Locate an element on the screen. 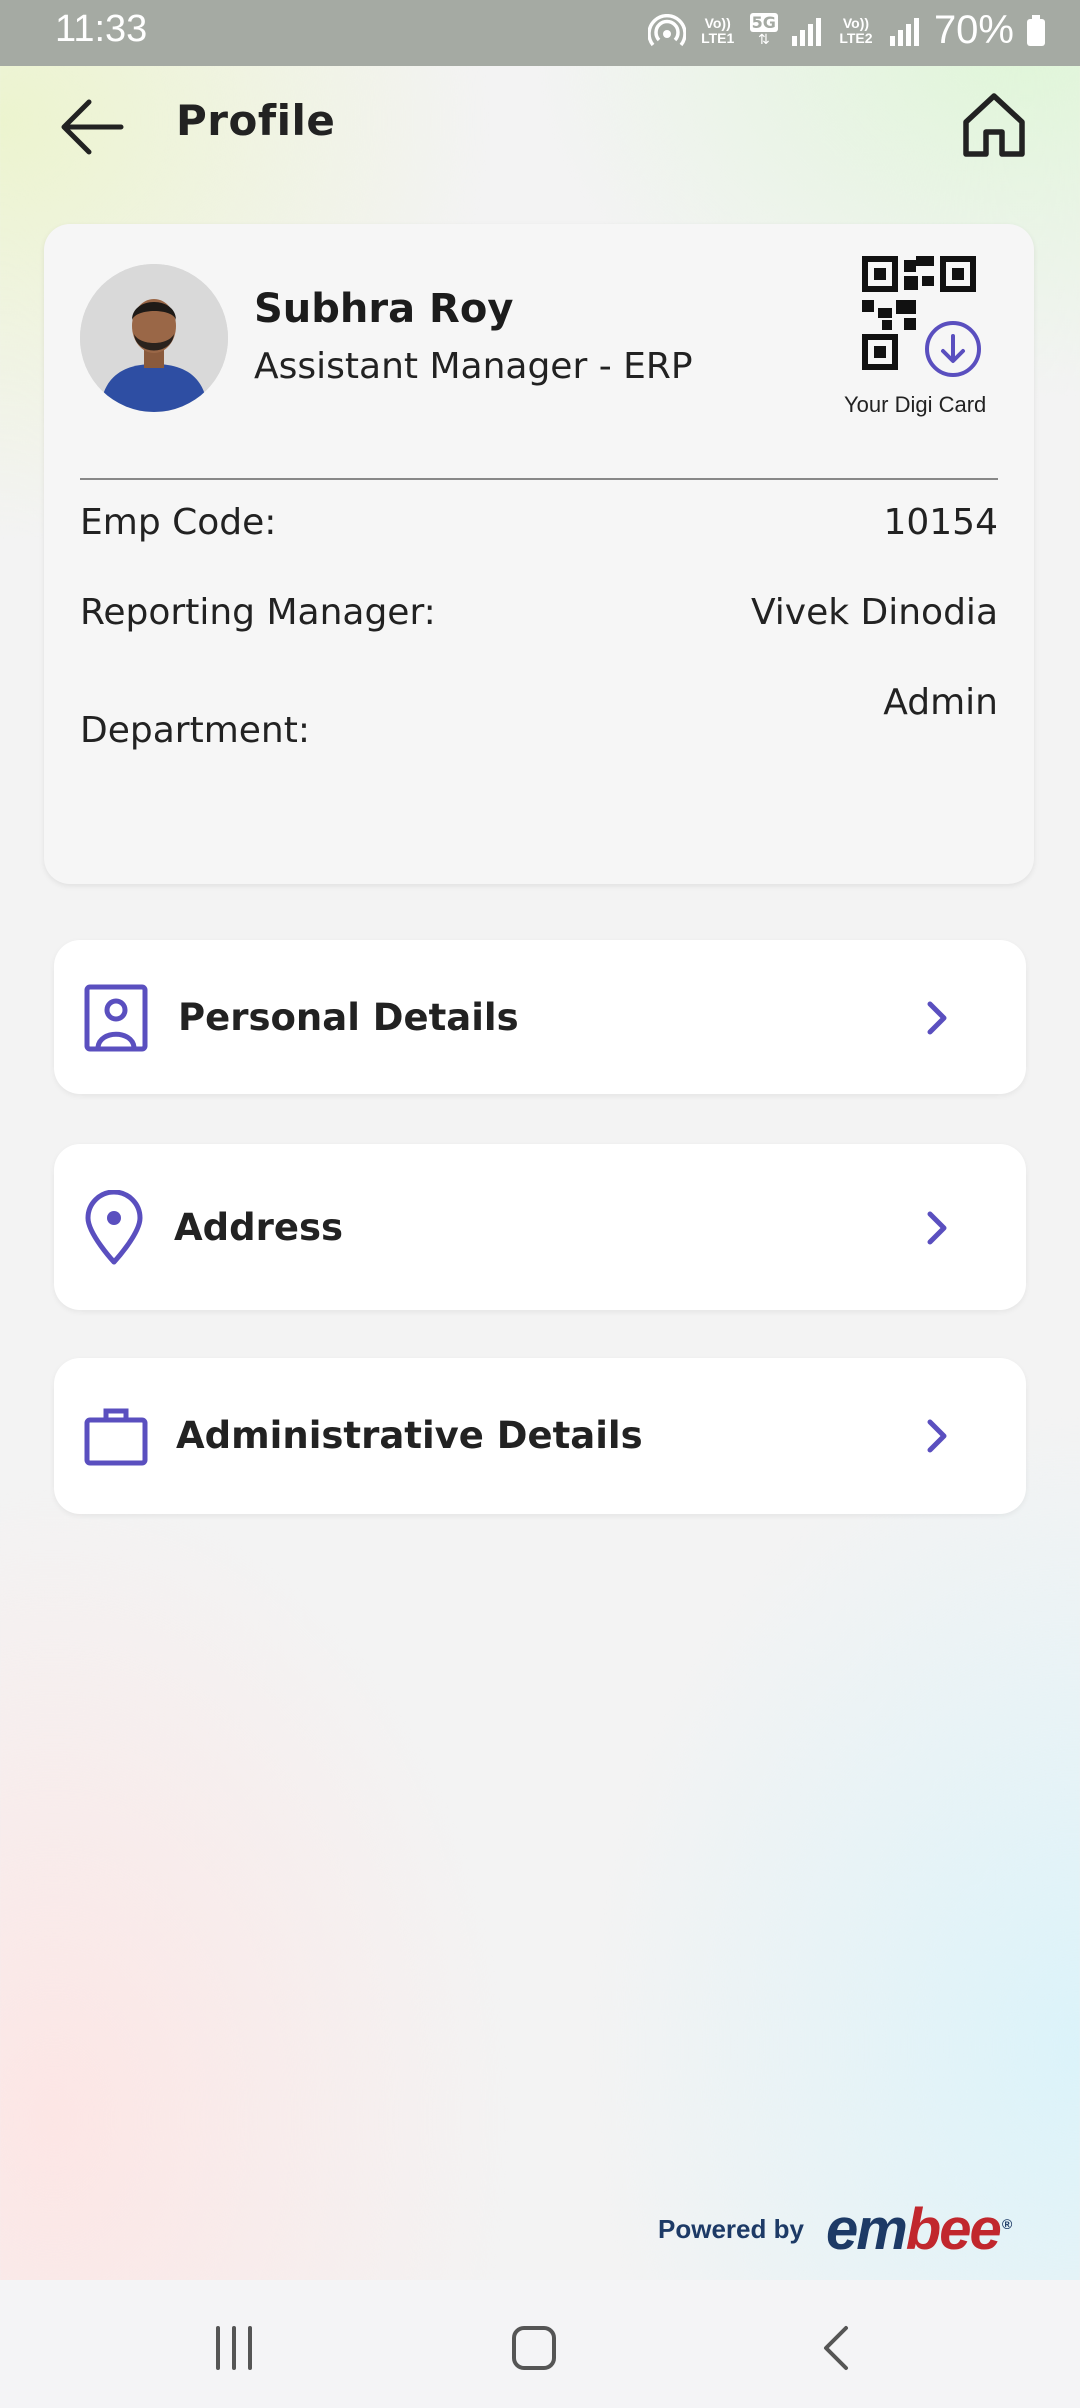 The image size is (1080, 2408). digi-card-button is located at coordinates (930, 334).